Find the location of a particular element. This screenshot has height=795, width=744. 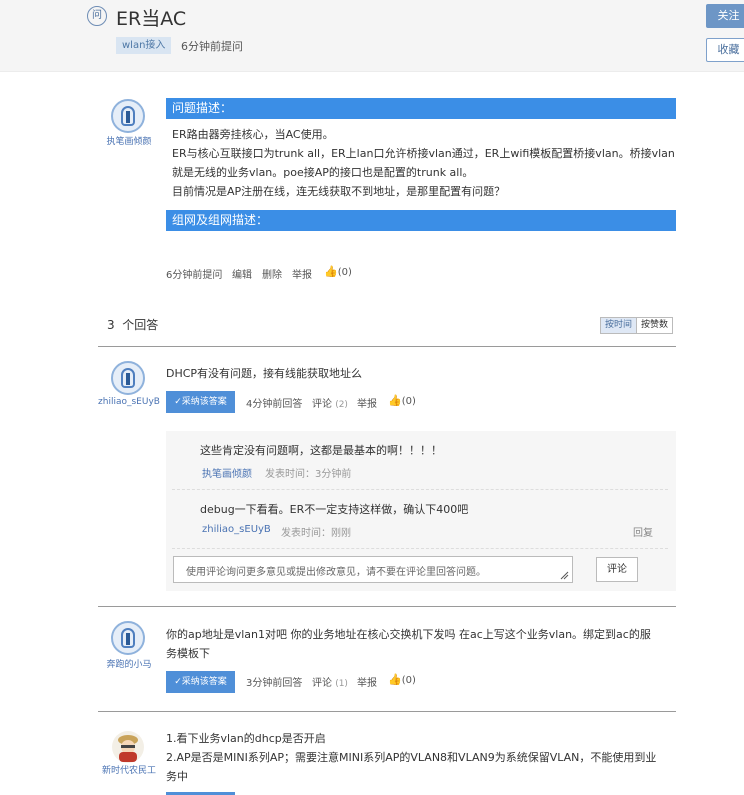

answer-text: 务中 is located at coordinates (177, 776).